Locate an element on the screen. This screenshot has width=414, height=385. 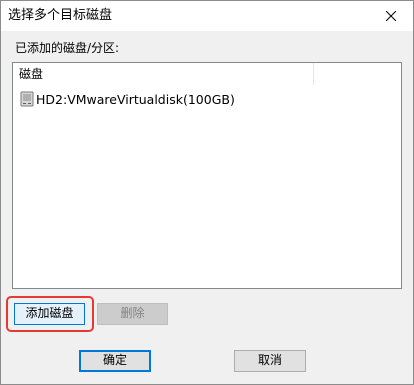
column-header-disk: 磁盘 is located at coordinates (163, 74).